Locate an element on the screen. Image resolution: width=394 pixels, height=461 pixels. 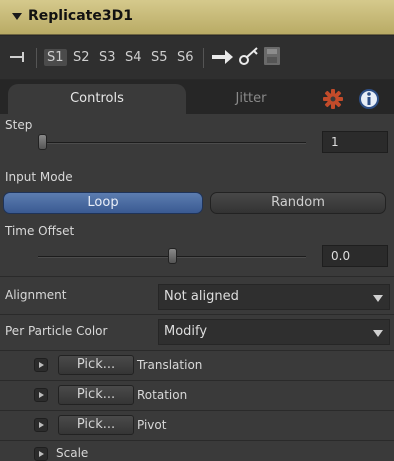
slot-s3: S3 is located at coordinates (107, 57).